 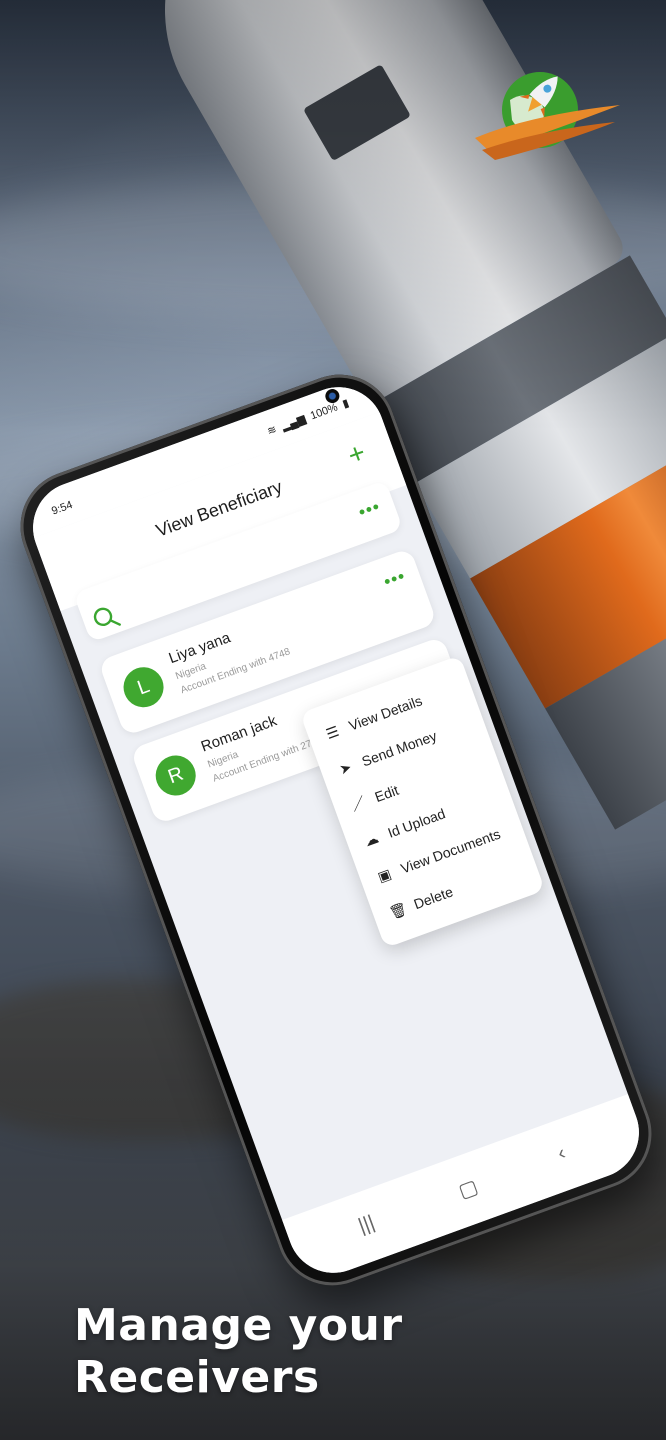 I want to click on cloud-upload-icon: ☁, so click(x=371, y=839).